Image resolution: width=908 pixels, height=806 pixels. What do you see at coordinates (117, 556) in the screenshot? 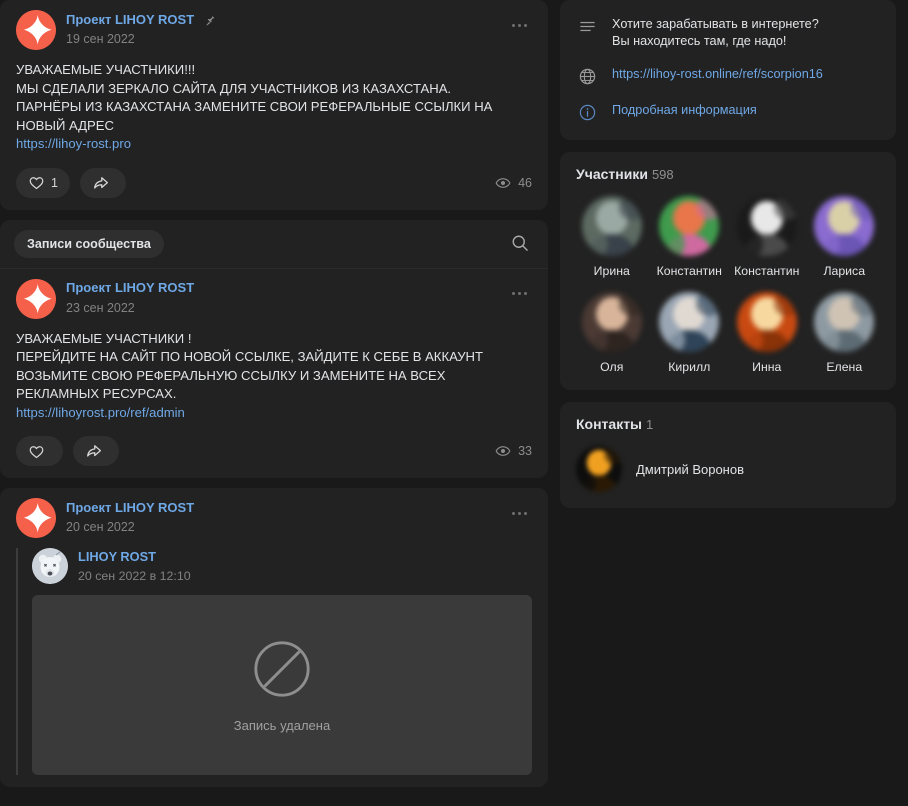
I see `repost-author-link: LIHOY ROST` at bounding box center [117, 556].